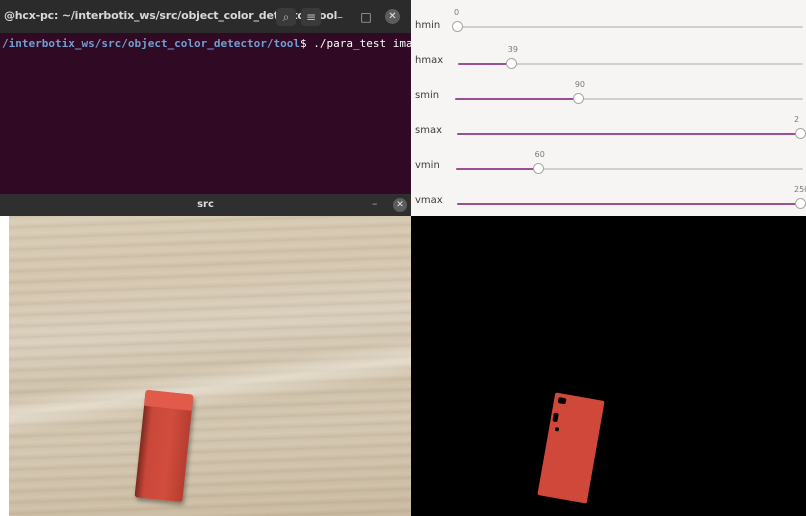 The height and width of the screenshot is (516, 806). I want to click on src-window-title: src, so click(205, 204).